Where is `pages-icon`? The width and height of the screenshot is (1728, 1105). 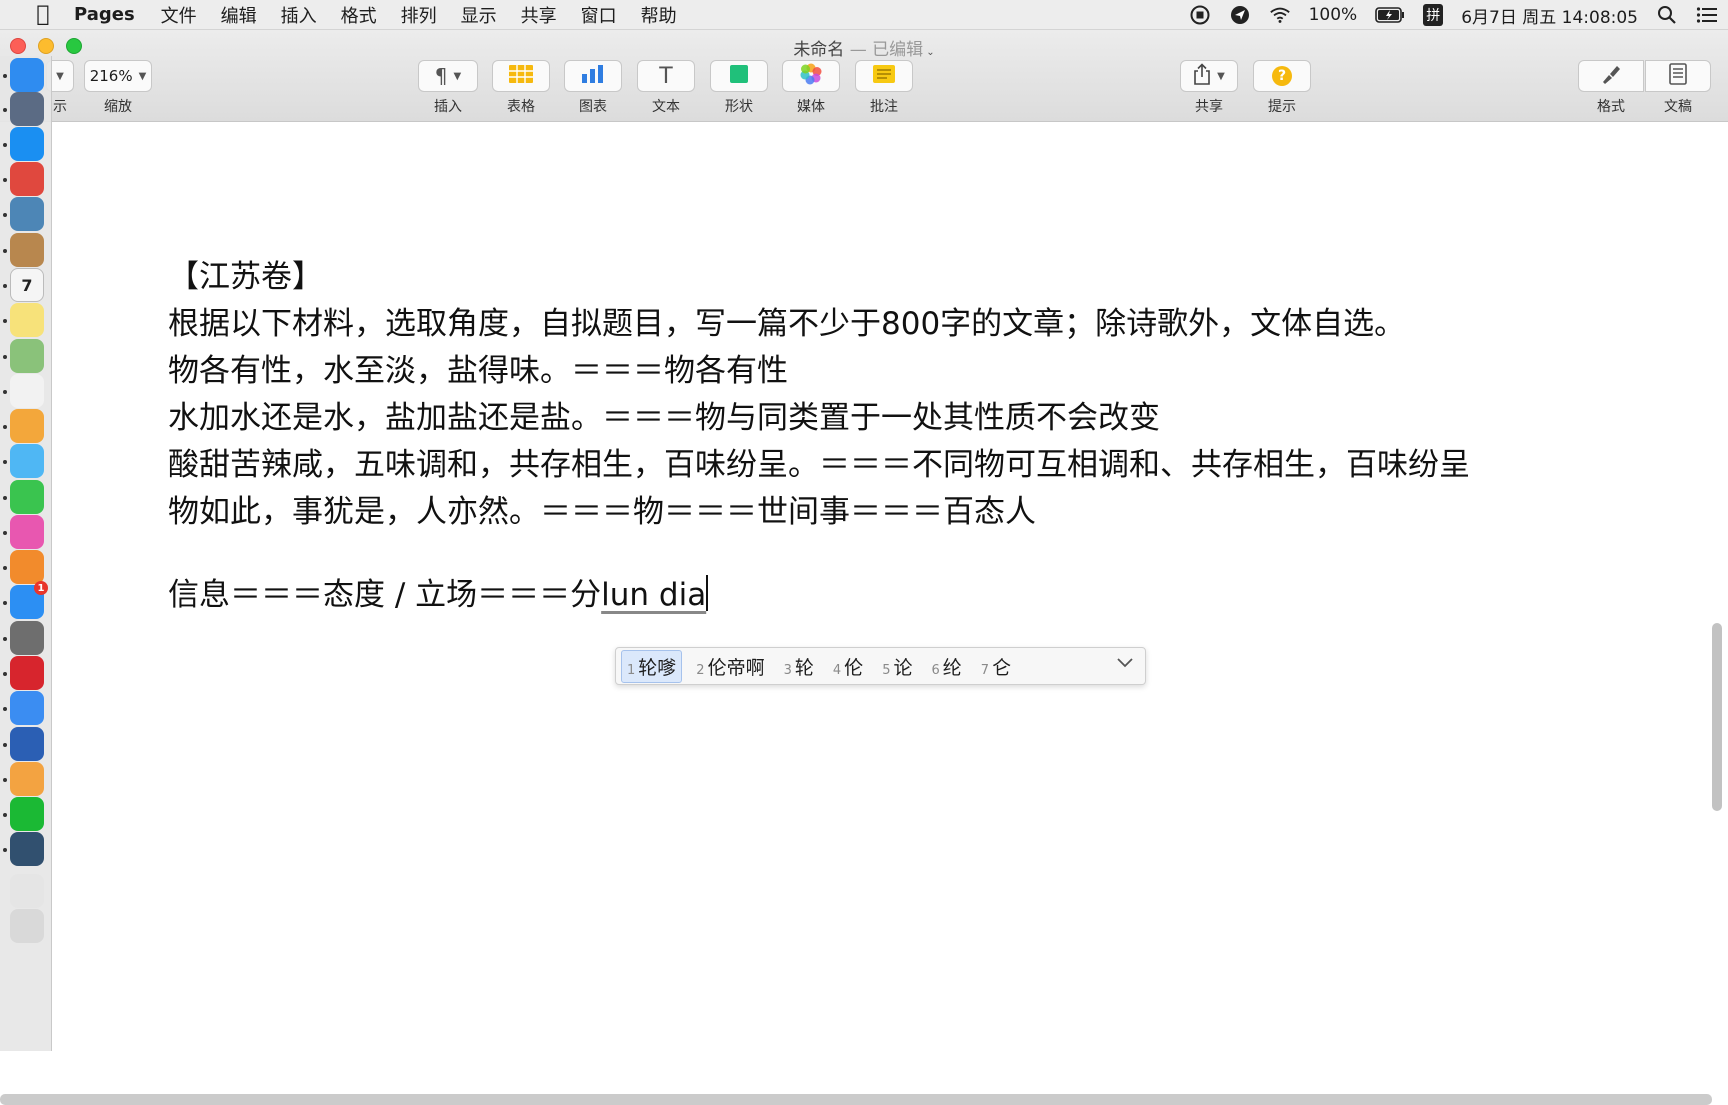
pages-icon is located at coordinates (27, 779).